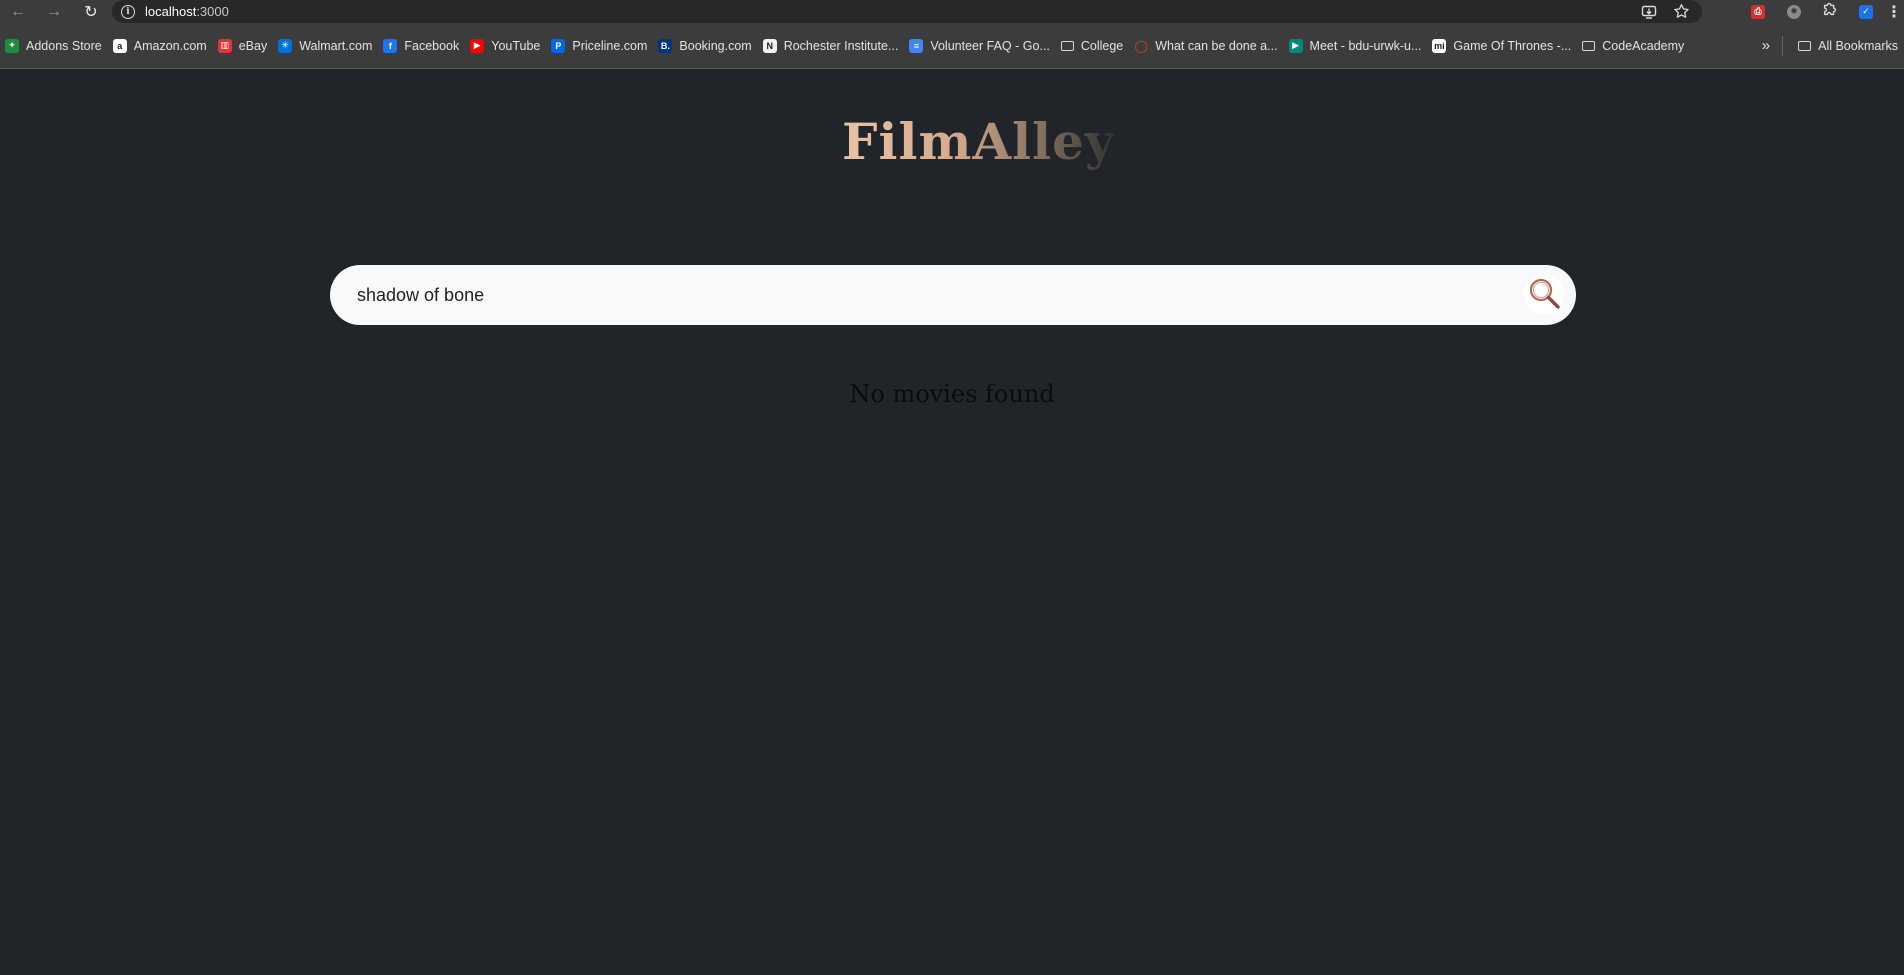 The image size is (1904, 975). Describe the element at coordinates (665, 45) in the screenshot. I see `booking-icon: B.` at that location.